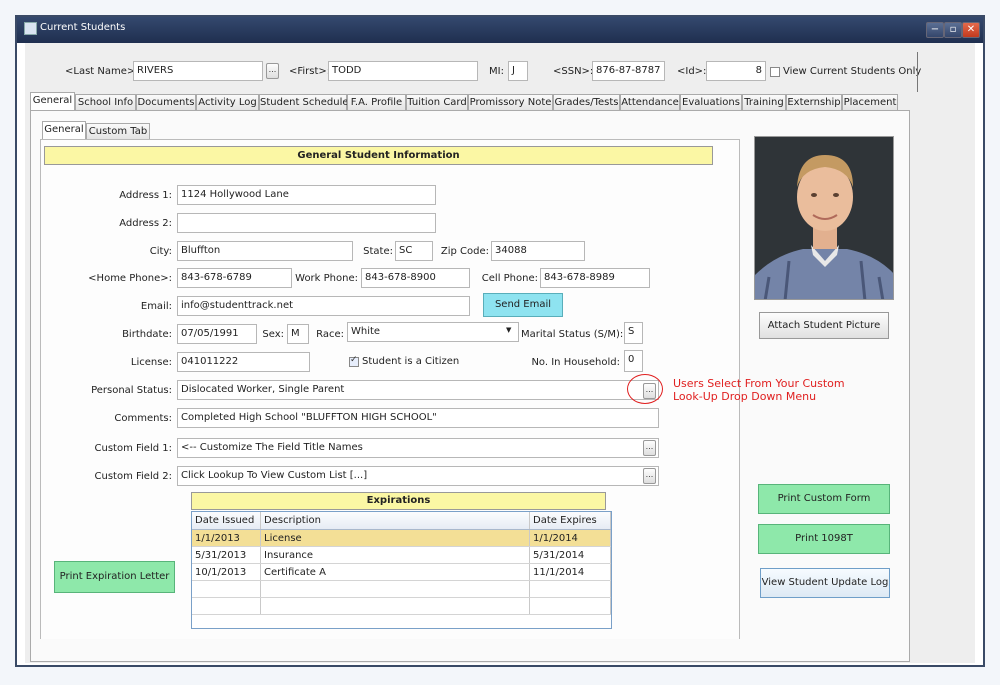  I want to click on home-phone-input: 843-678-6789, so click(234, 278).